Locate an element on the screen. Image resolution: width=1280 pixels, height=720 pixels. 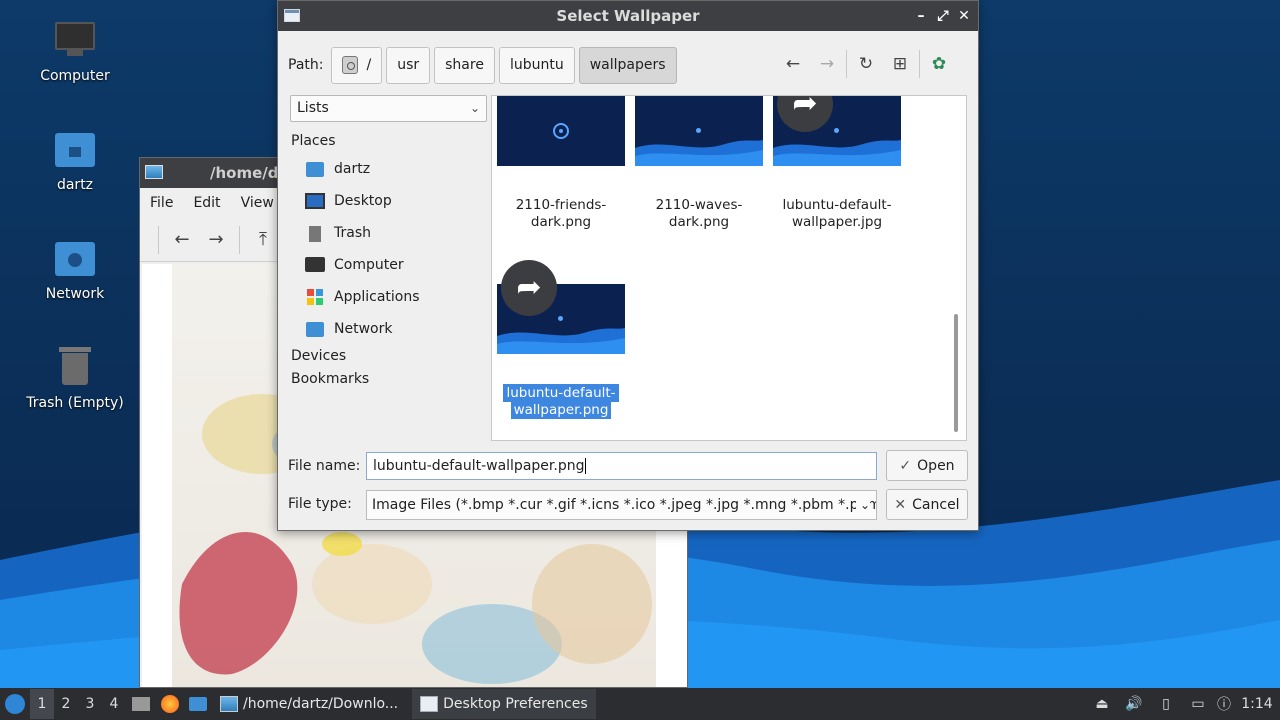
file-name-input: lubuntu-default-wallpaper.png is located at coordinates (621, 466).